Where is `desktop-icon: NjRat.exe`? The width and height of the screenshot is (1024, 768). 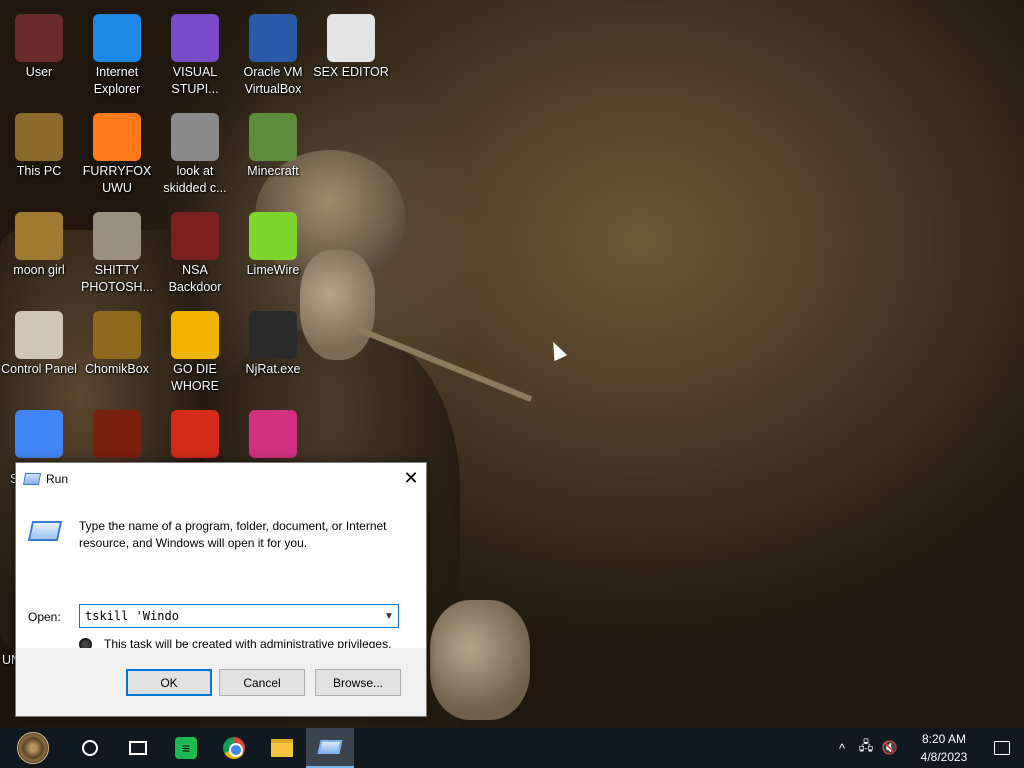 desktop-icon: NjRat.exe is located at coordinates (273, 340).